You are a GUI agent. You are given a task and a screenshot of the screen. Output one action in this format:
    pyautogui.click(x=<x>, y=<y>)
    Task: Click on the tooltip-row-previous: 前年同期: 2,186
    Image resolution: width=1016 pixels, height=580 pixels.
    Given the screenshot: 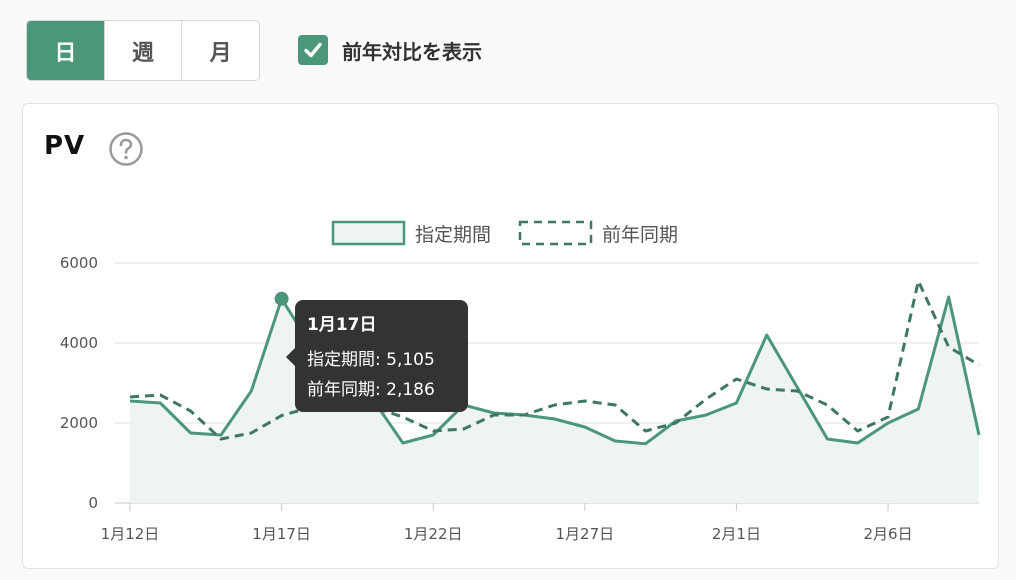 What is the action you would take?
    pyautogui.click(x=371, y=390)
    